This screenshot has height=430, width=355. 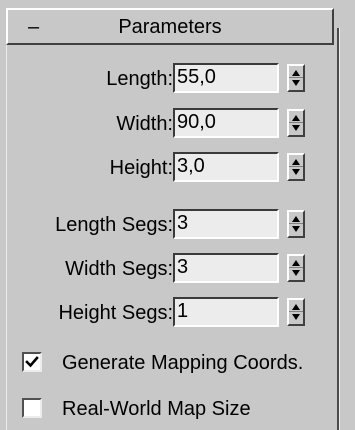 What do you see at coordinates (144, 124) in the screenshot?
I see `width-label: Width:` at bounding box center [144, 124].